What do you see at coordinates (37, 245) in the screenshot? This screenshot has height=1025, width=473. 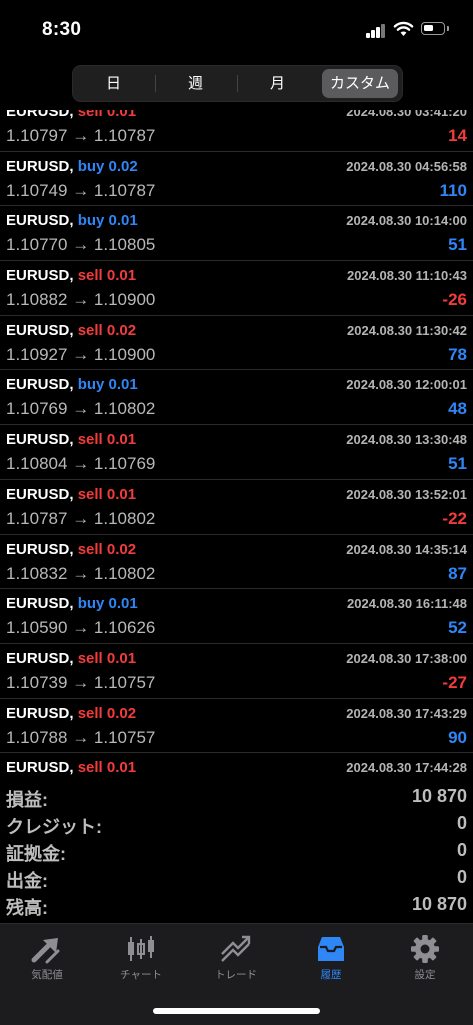 I see `deal-open-price: 1.10770` at bounding box center [37, 245].